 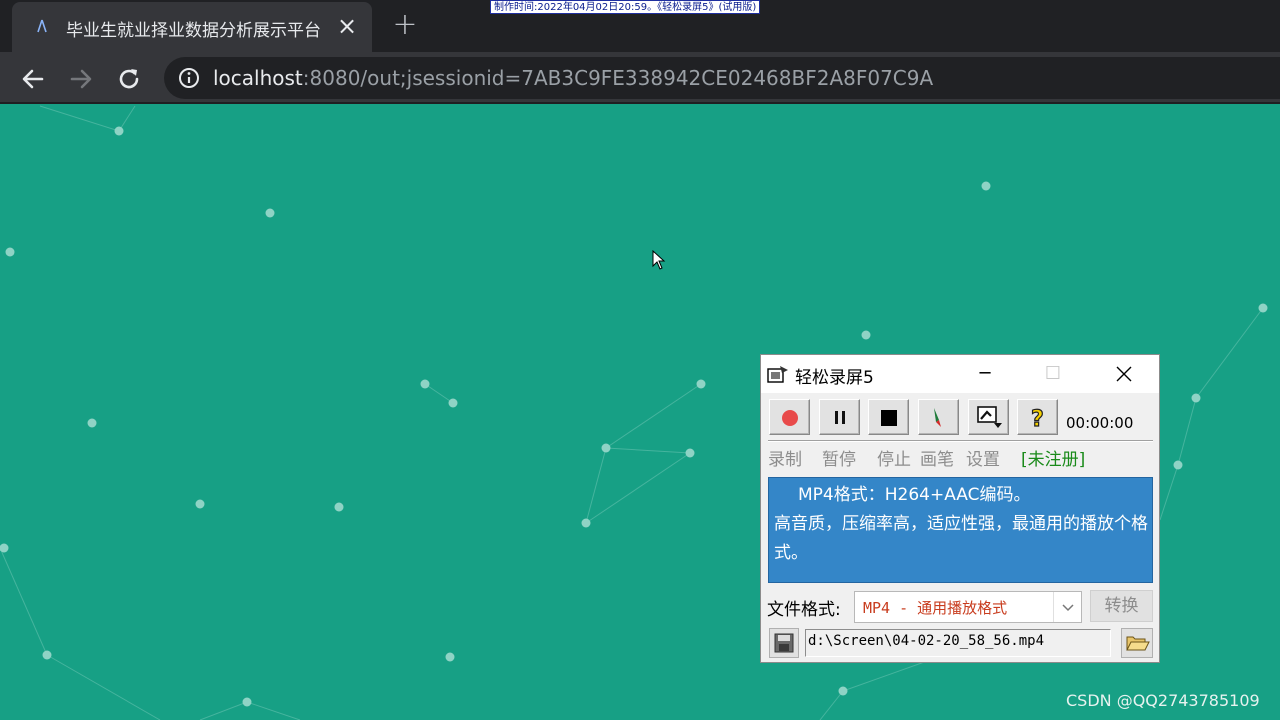 I want to click on description-line-1: MP4格式：H264+AAC编码。, so click(x=914, y=495).